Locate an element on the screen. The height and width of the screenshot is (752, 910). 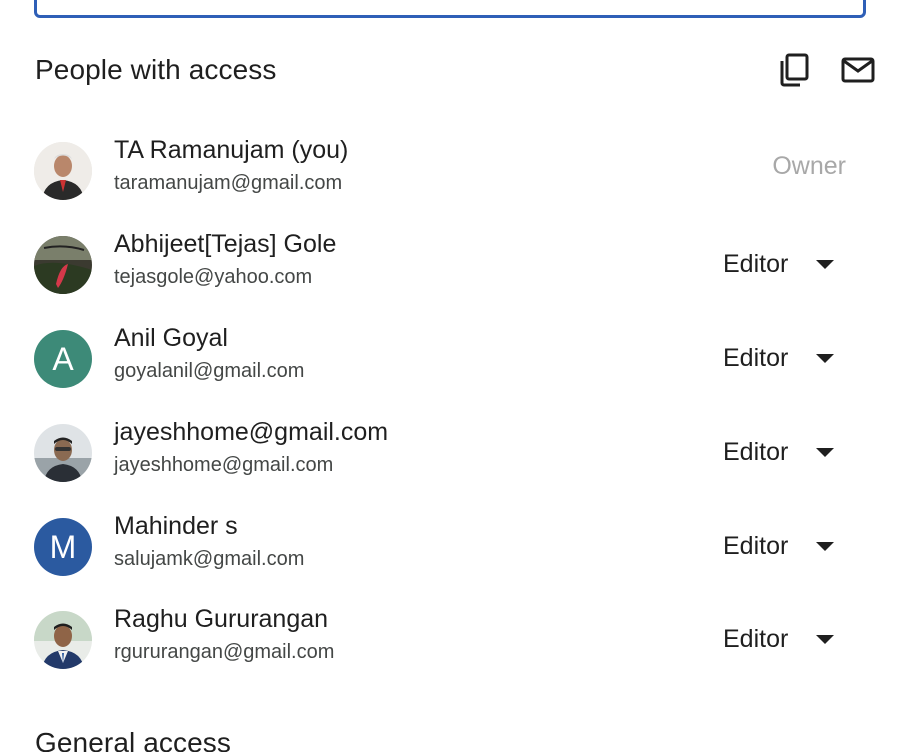
person-email: goyalanil@gmail.com is located at coordinates (209, 371).